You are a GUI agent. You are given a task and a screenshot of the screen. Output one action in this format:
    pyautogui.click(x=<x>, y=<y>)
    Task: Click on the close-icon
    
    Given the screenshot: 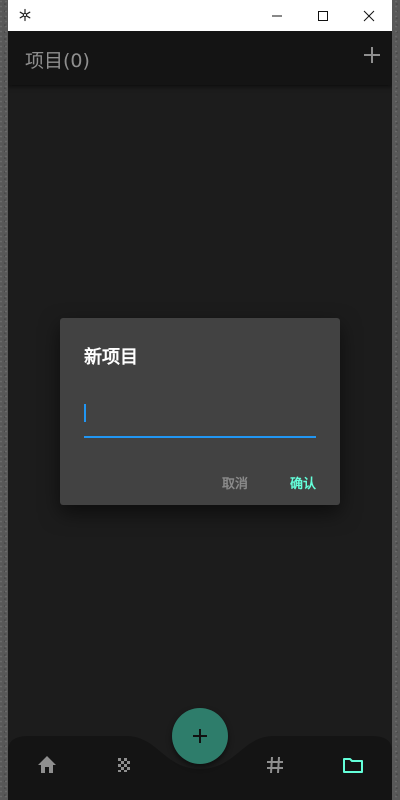 What is the action you would take?
    pyautogui.click(x=369, y=15)
    